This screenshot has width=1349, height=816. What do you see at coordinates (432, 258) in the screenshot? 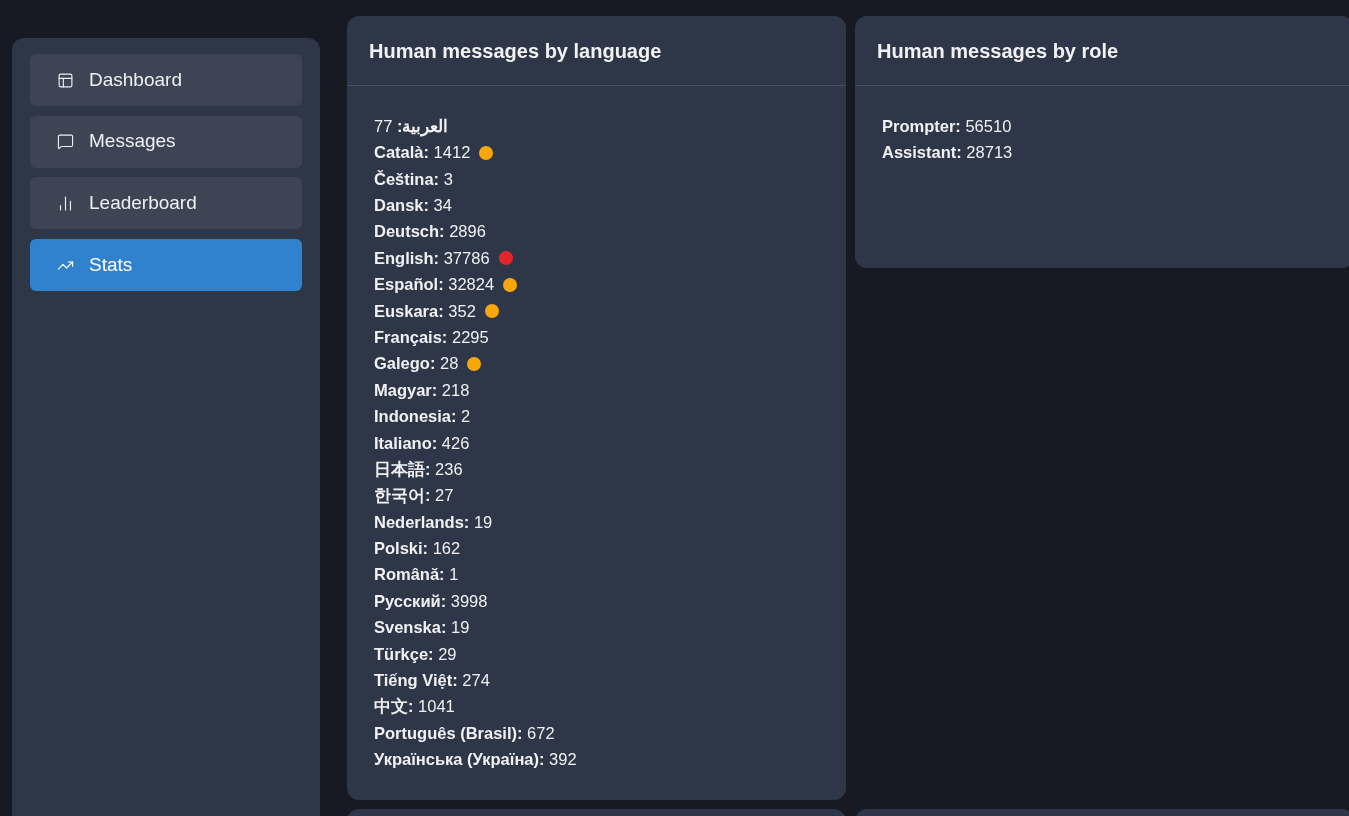
I see `count-entry: English: 37786` at bounding box center [432, 258].